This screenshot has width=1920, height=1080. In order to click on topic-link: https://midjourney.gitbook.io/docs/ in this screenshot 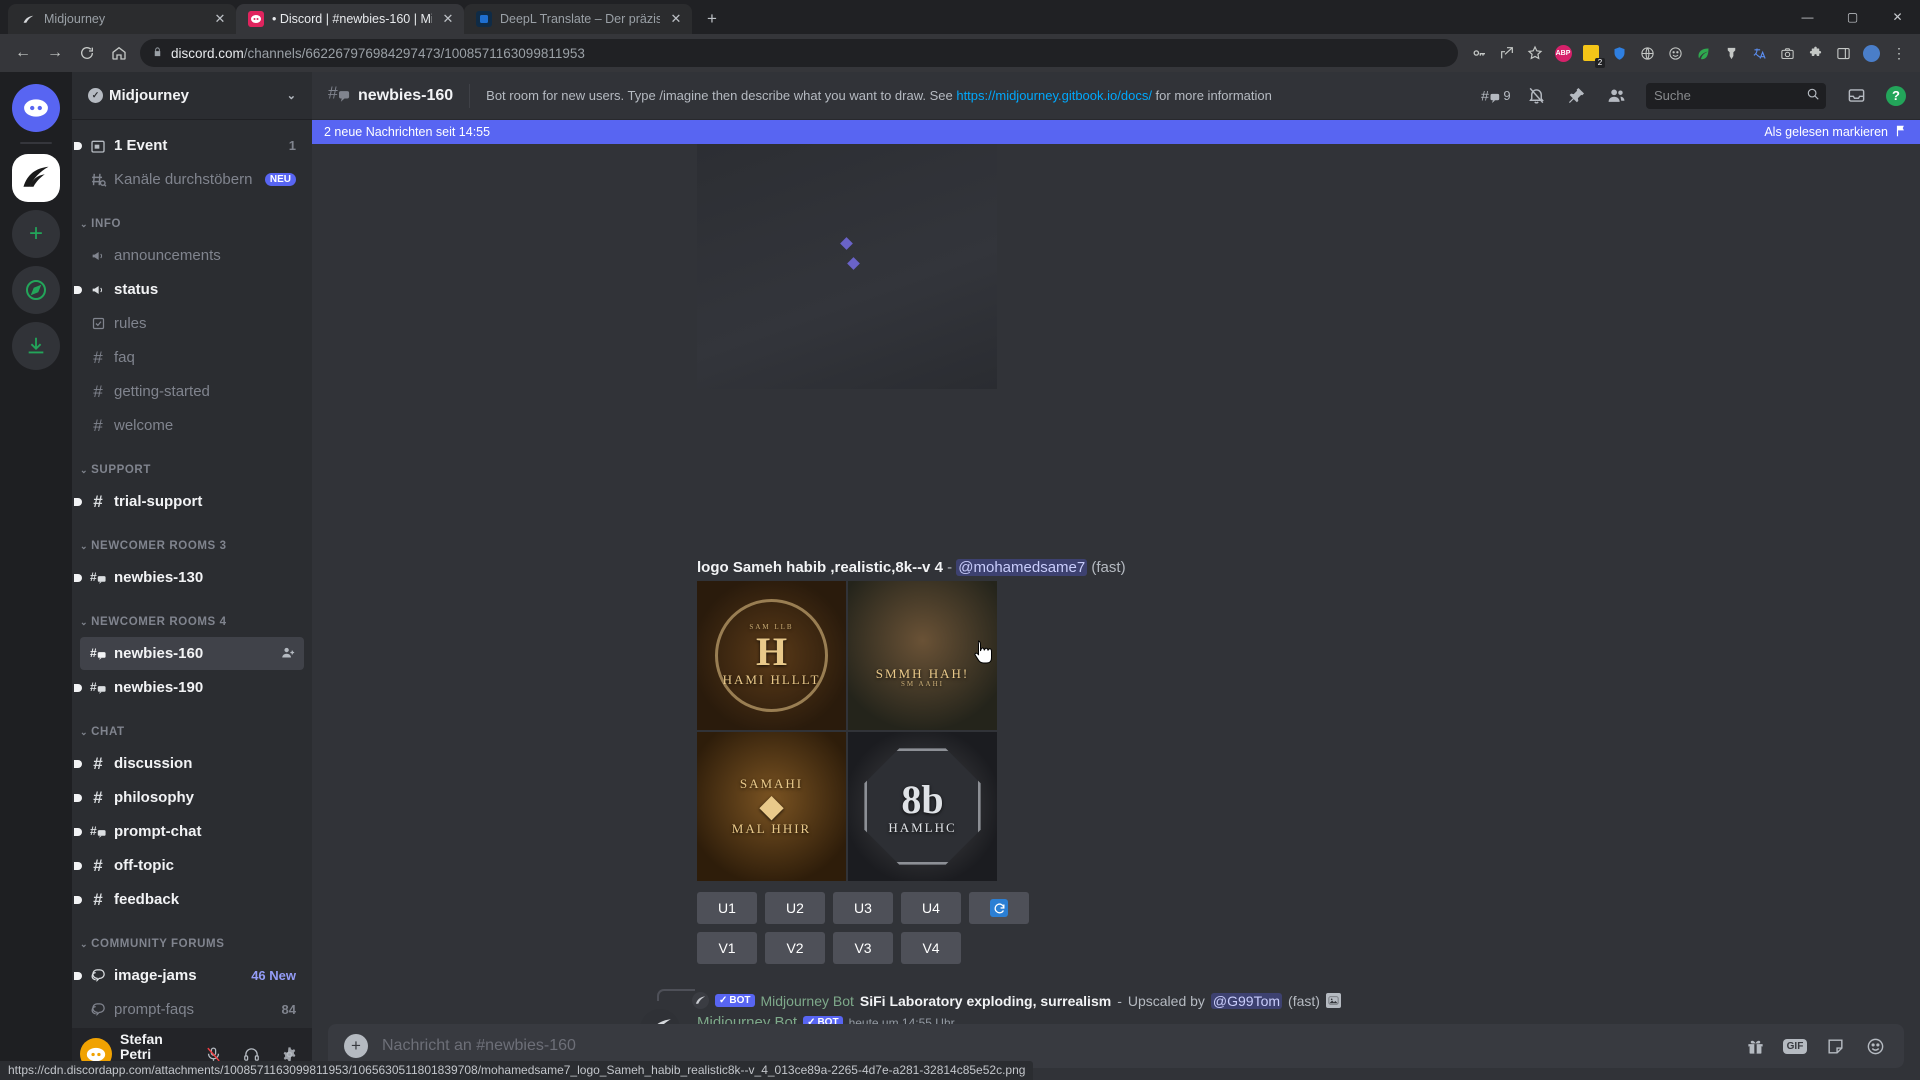, I will do `click(1054, 95)`.